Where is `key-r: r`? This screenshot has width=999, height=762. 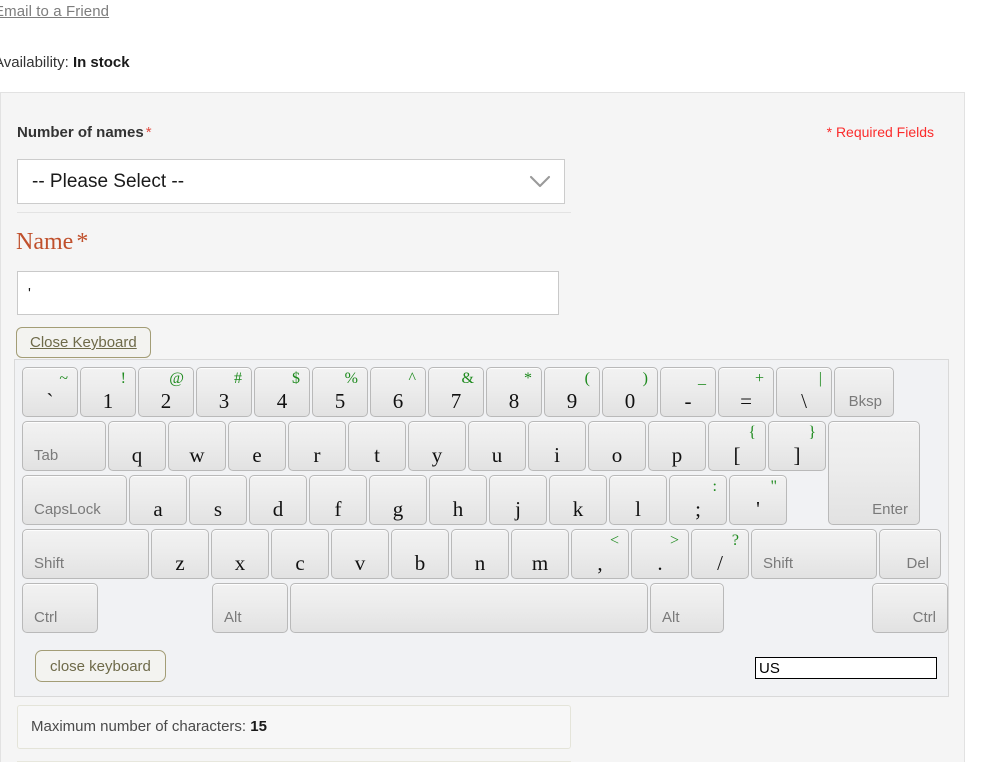 key-r: r is located at coordinates (317, 446).